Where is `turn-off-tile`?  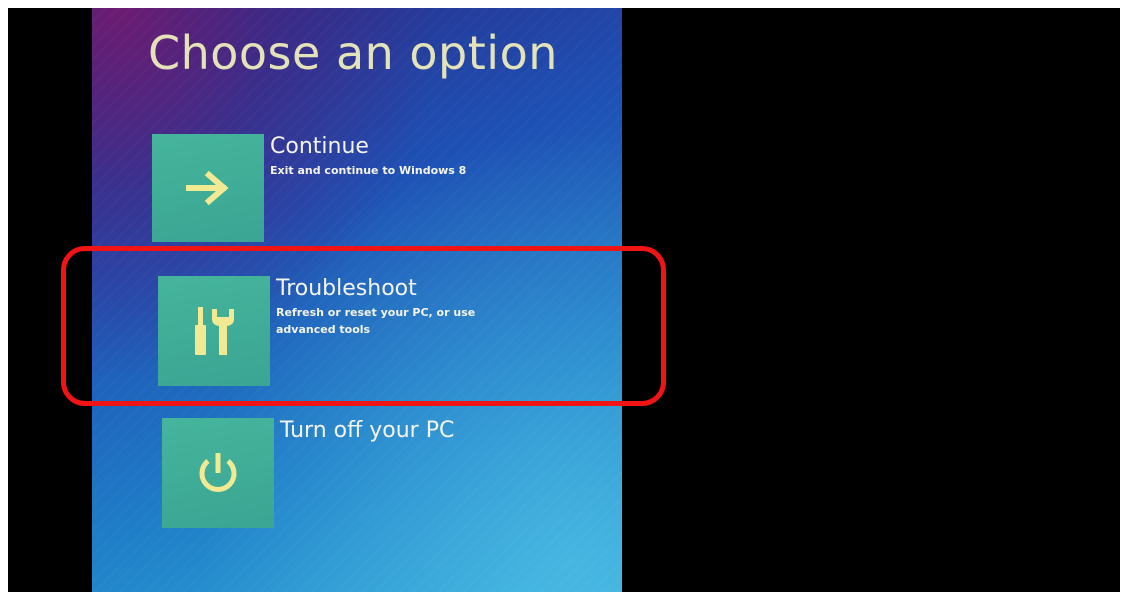 turn-off-tile is located at coordinates (218, 473).